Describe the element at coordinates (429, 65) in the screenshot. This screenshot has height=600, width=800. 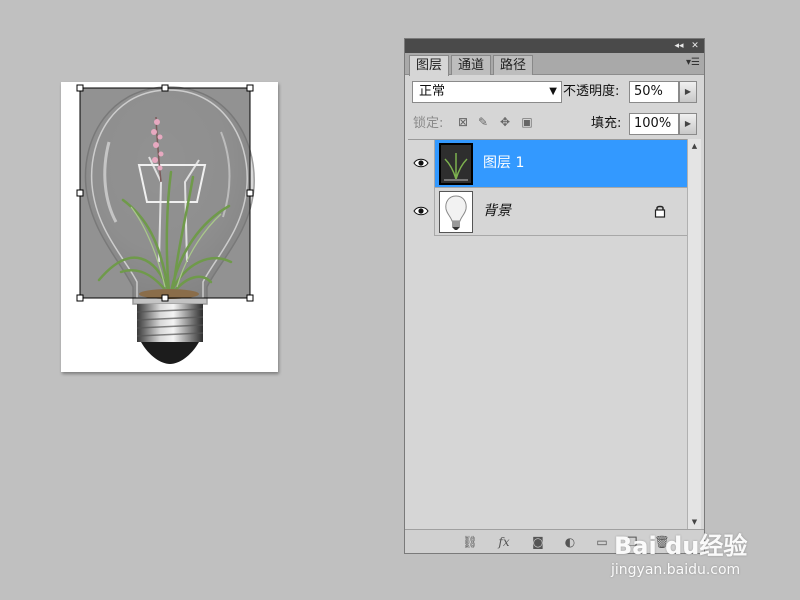
I see `tab-layers: 图层` at that location.